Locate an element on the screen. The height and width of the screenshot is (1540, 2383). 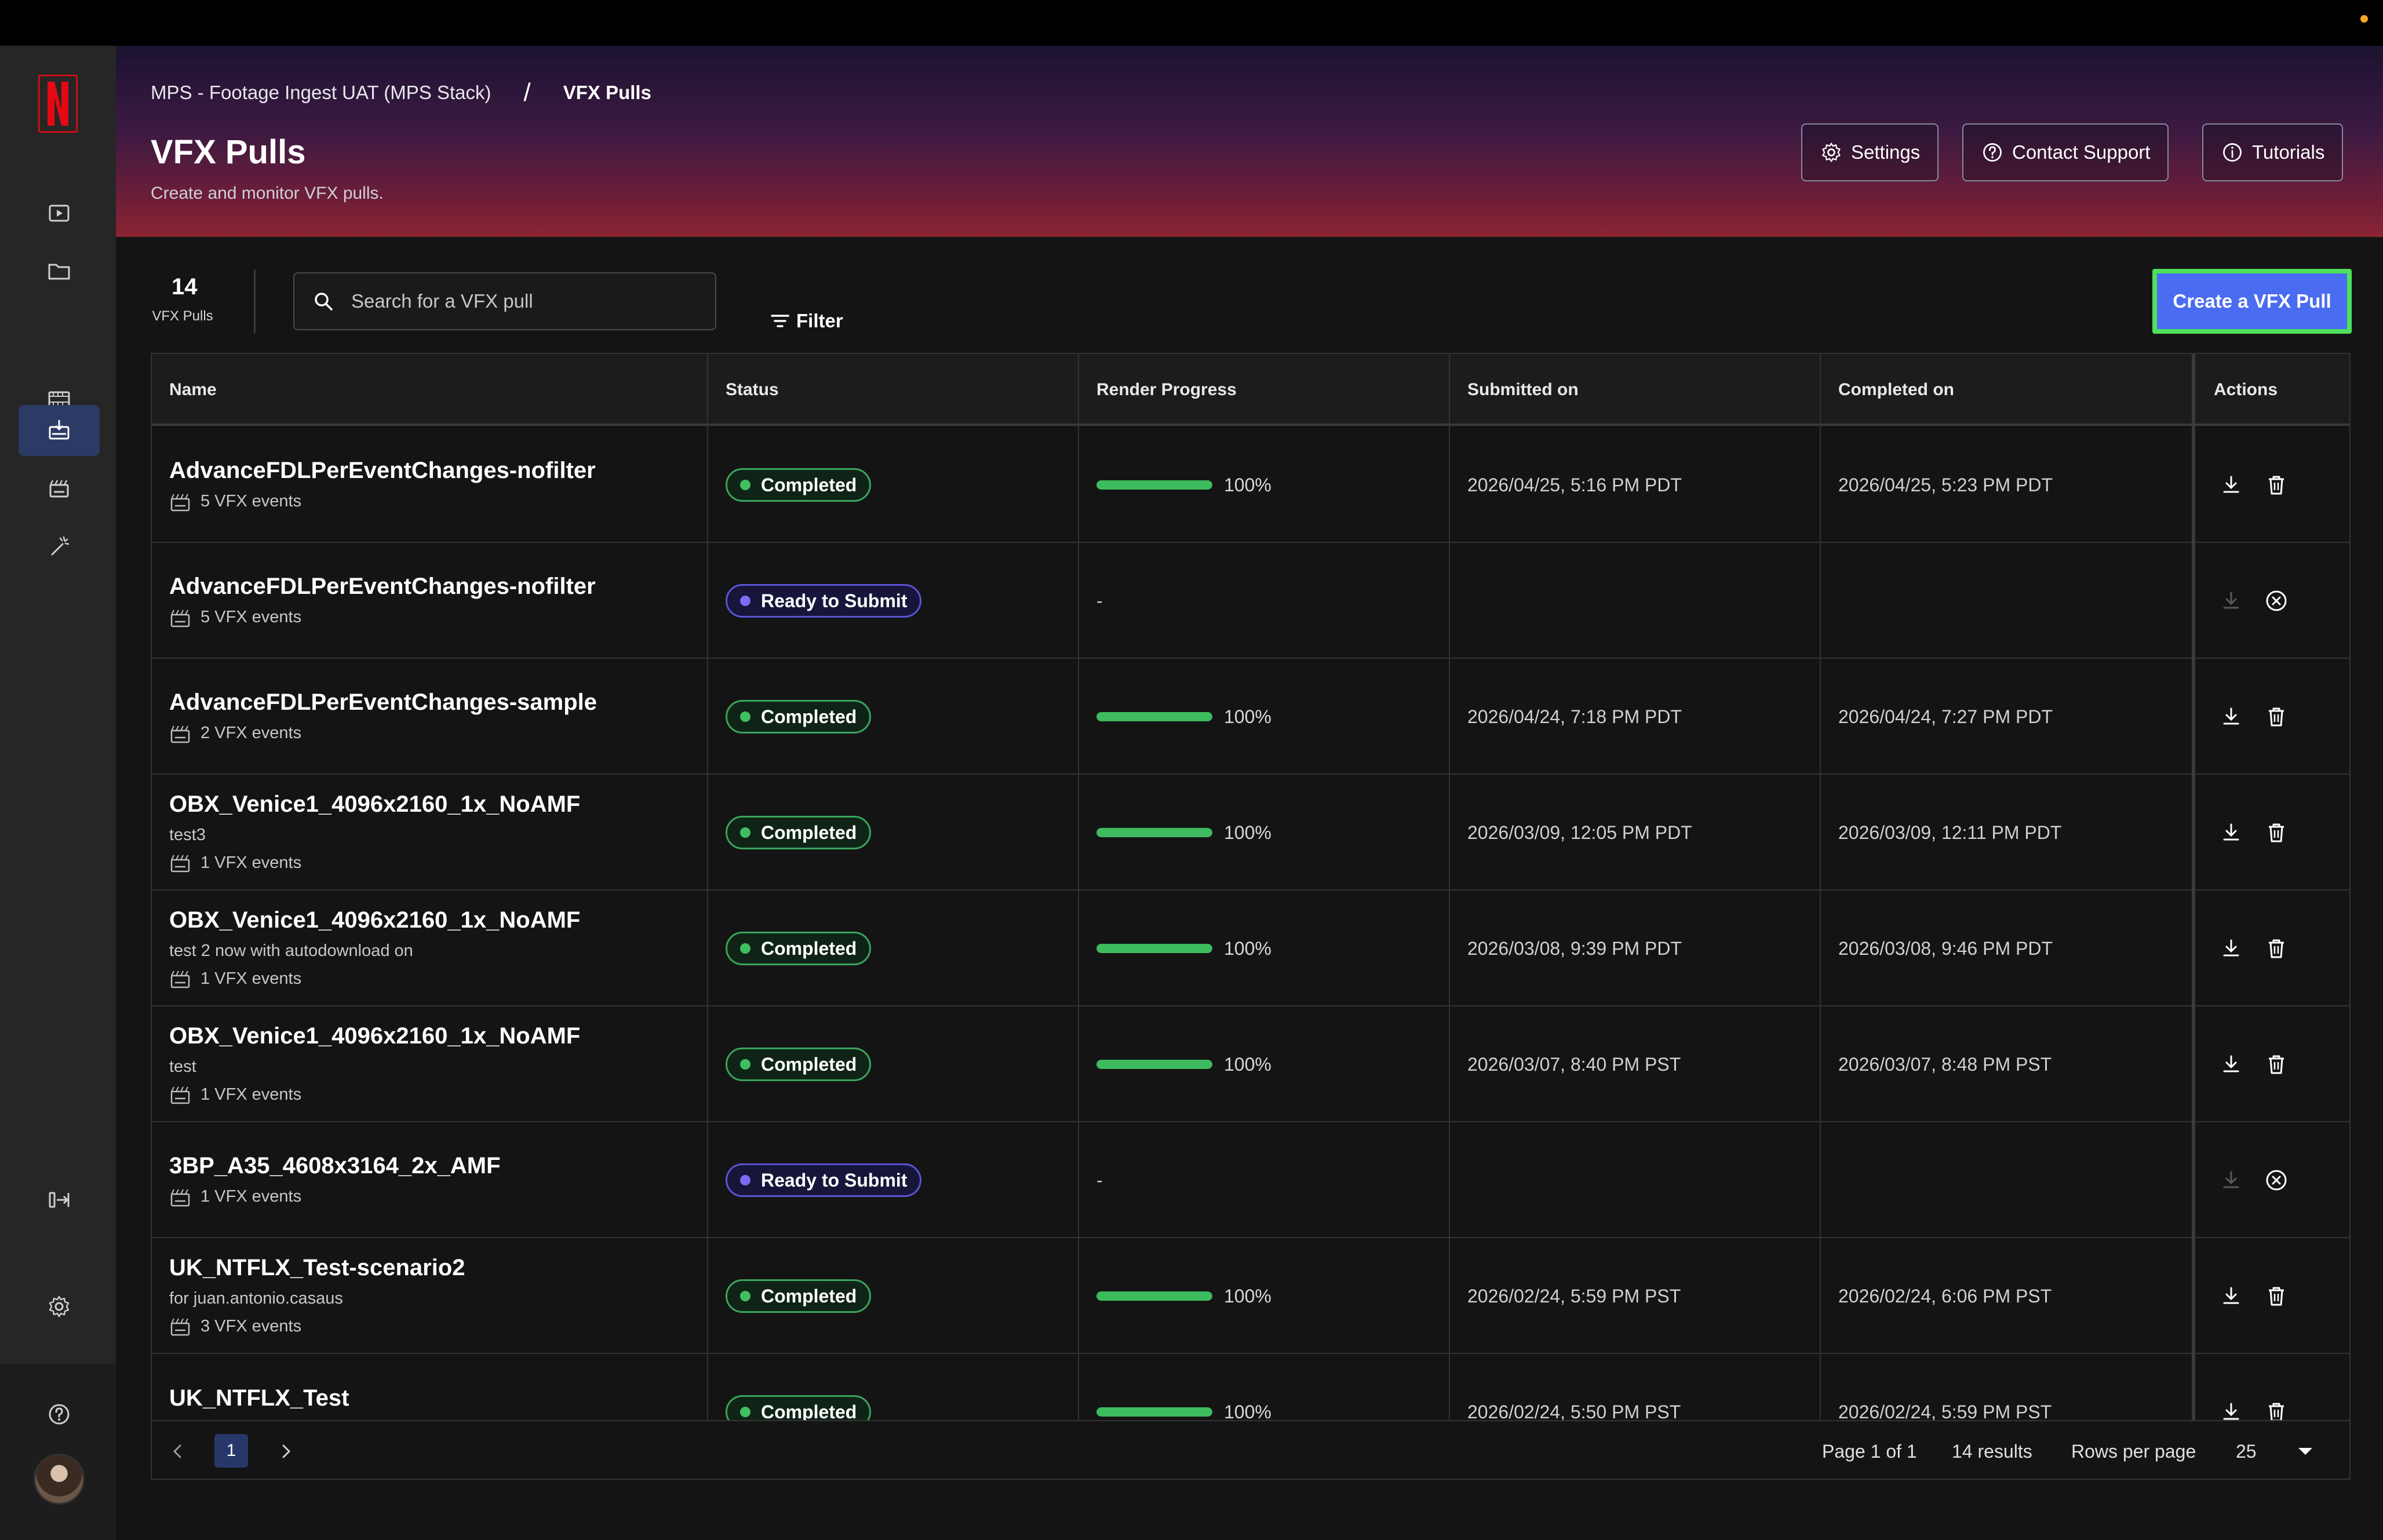
chevron-right-icon is located at coordinates (287, 1452).